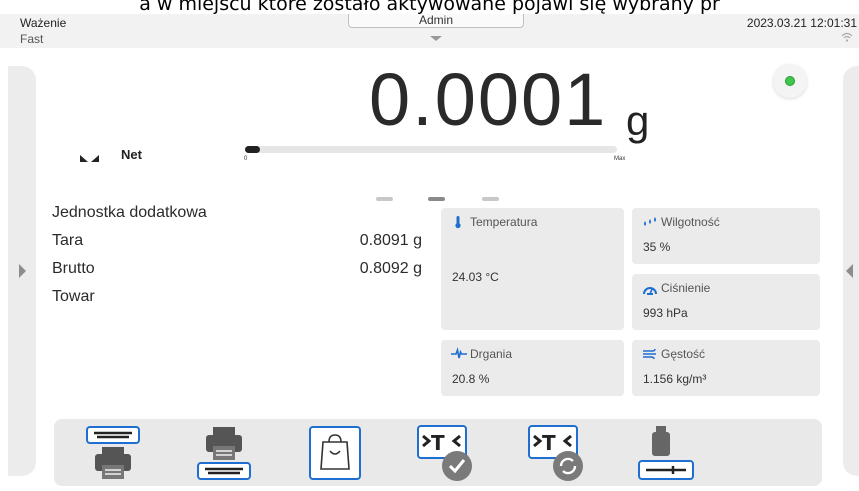  Describe the element at coordinates (68, 240) in the screenshot. I see `info-label: Tara` at that location.